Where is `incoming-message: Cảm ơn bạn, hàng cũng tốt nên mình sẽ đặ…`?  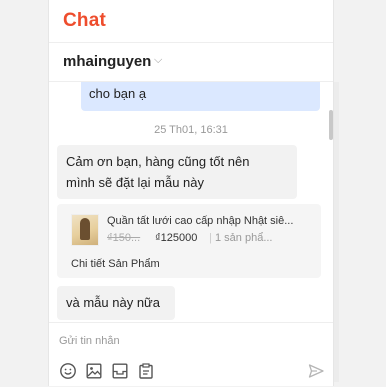 incoming-message: Cảm ơn bạn, hàng cũng tốt nên mình sẽ đặ… is located at coordinates (177, 172).